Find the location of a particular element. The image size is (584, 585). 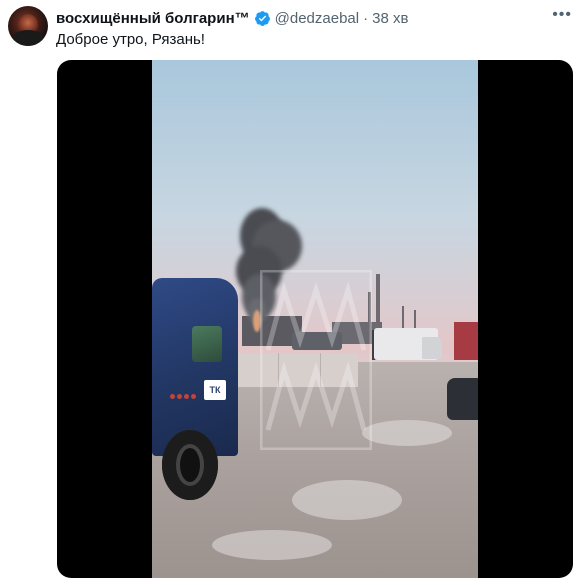

author-handle: @dedzaebal is located at coordinates (317, 18).